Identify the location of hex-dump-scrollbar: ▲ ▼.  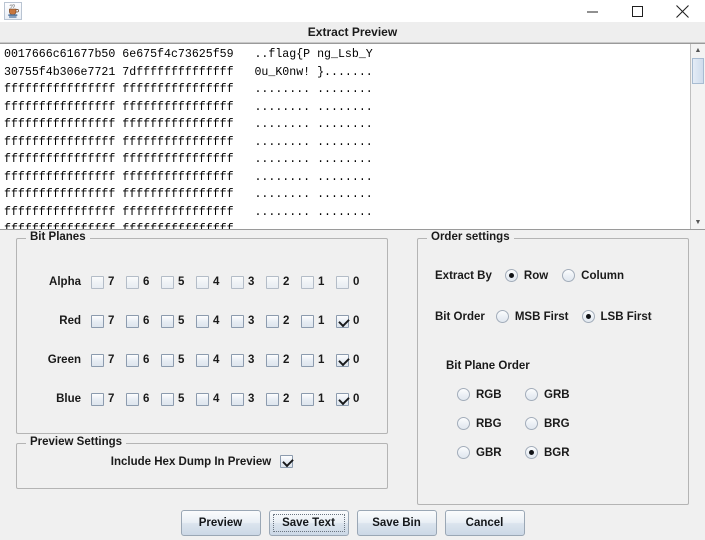
(697, 136).